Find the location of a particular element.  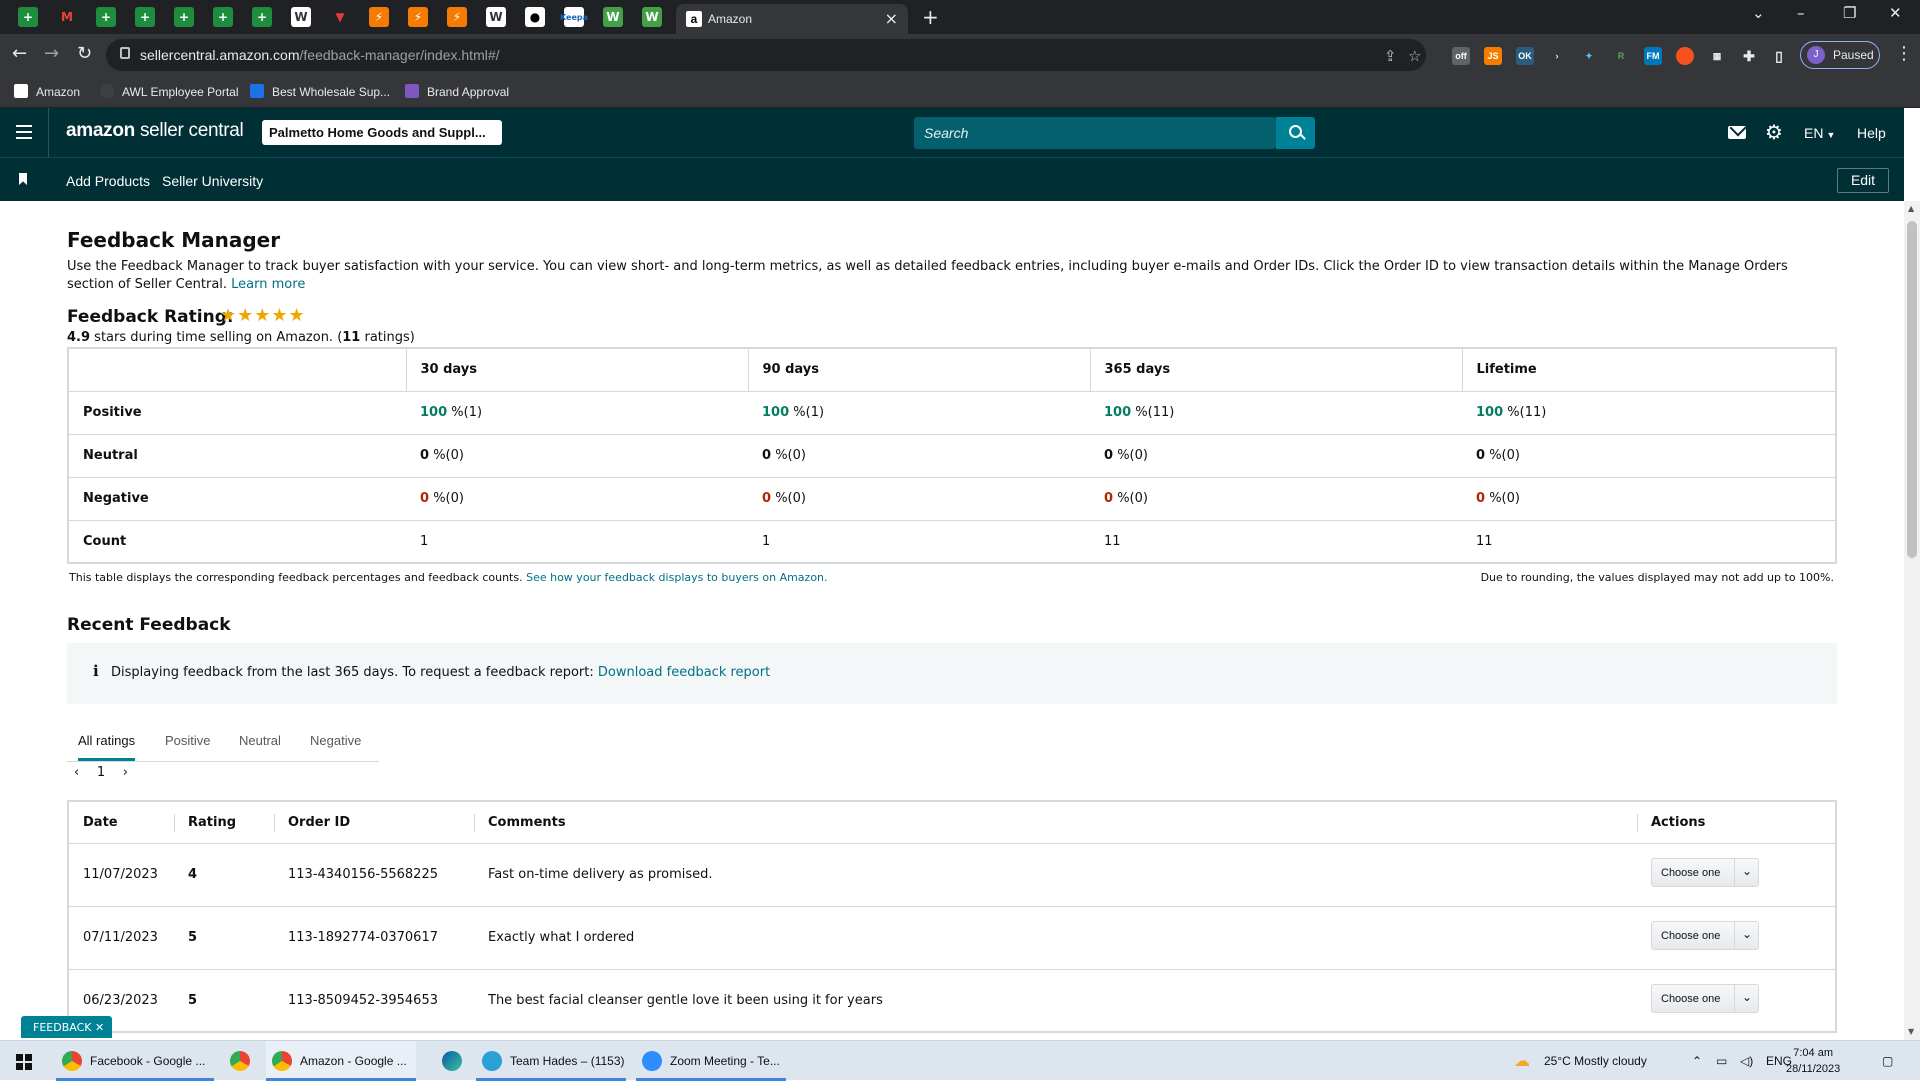

bookmark-amazon: Amazon is located at coordinates (47, 91).